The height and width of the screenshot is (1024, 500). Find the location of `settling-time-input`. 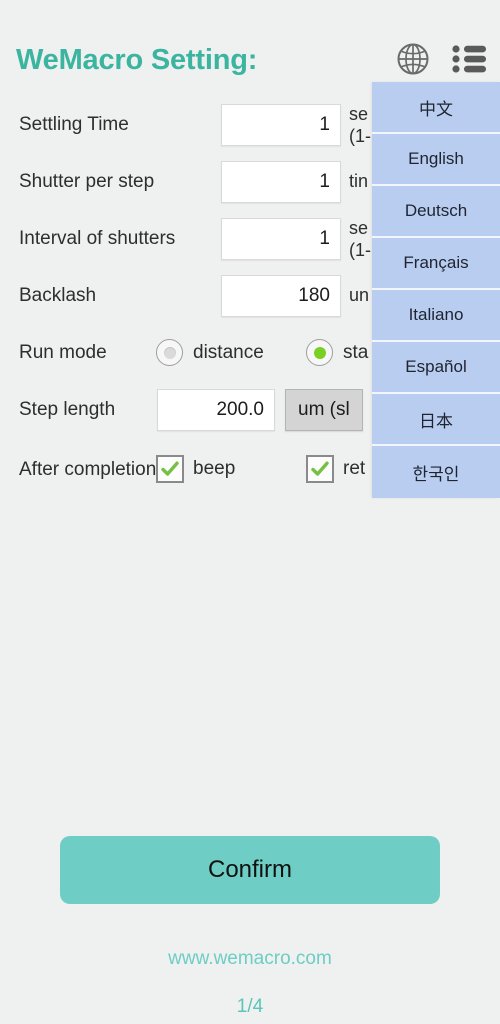

settling-time-input is located at coordinates (281, 124).